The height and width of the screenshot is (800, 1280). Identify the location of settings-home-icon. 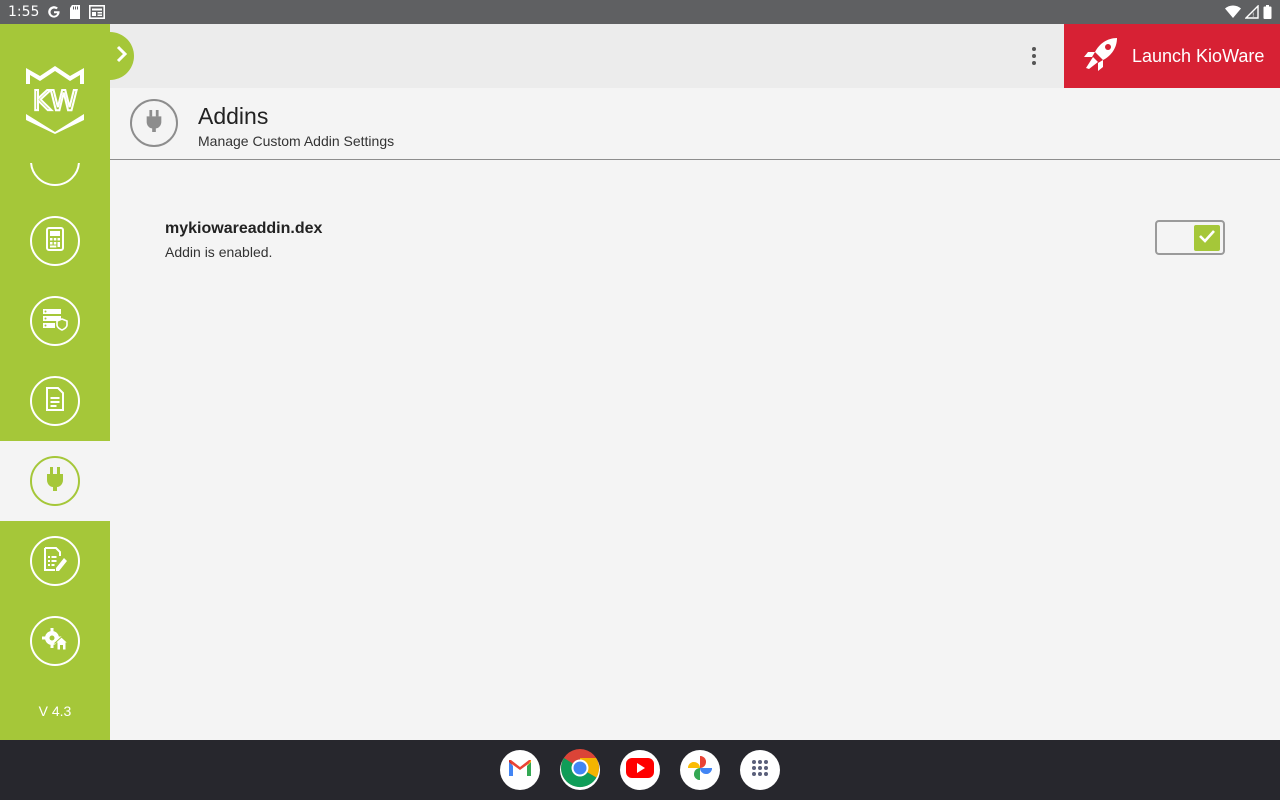
(55, 641).